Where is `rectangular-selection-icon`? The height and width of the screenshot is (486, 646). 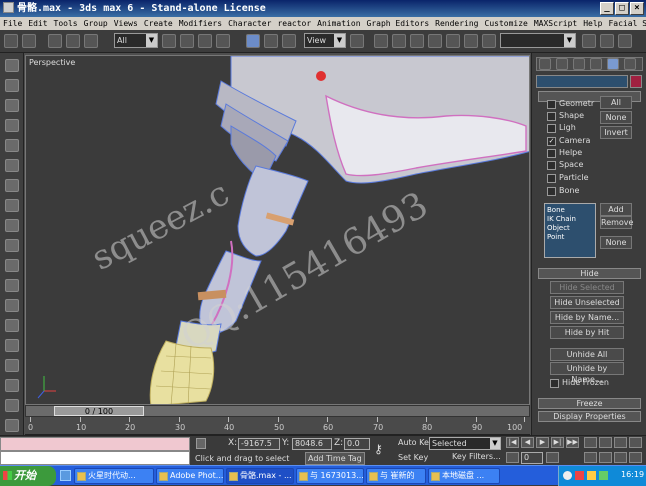
rectangular-selection-icon is located at coordinates (205, 41).